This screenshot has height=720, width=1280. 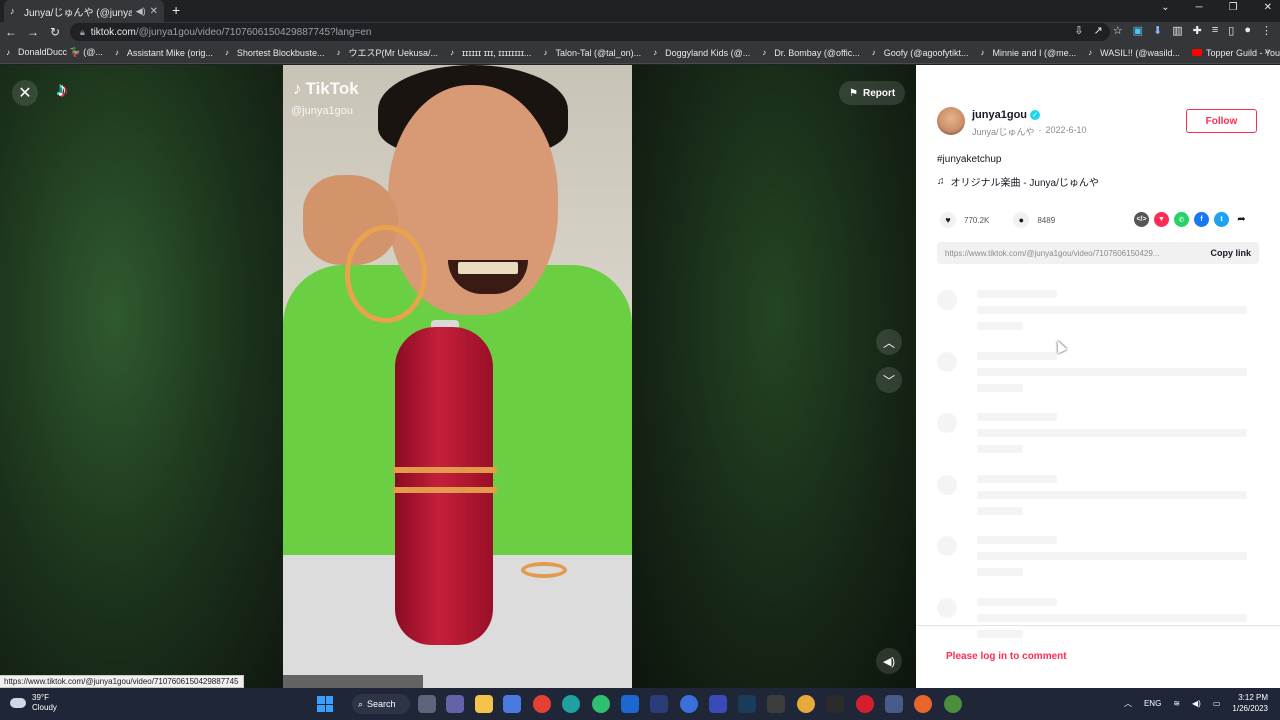 I want to click on tab-close-icon: ✕, so click(x=154, y=11).